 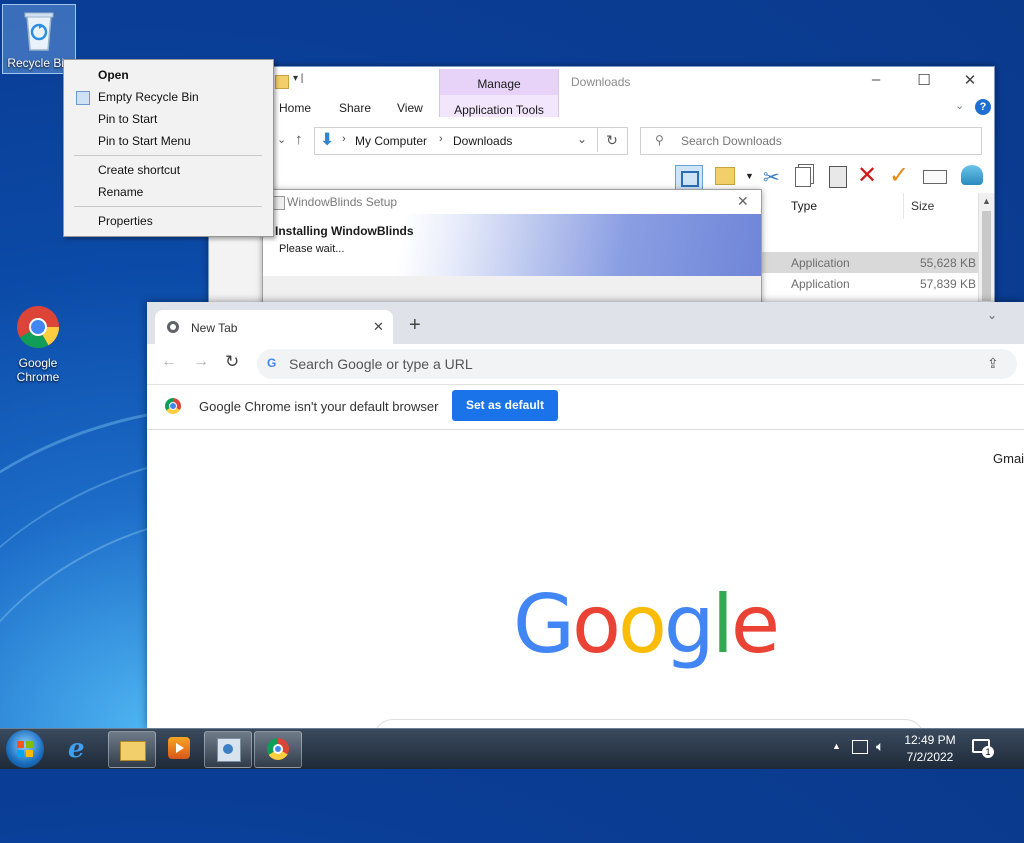 I want to click on chrome-desktop-icon: Google Chrome, so click(x=38, y=344).